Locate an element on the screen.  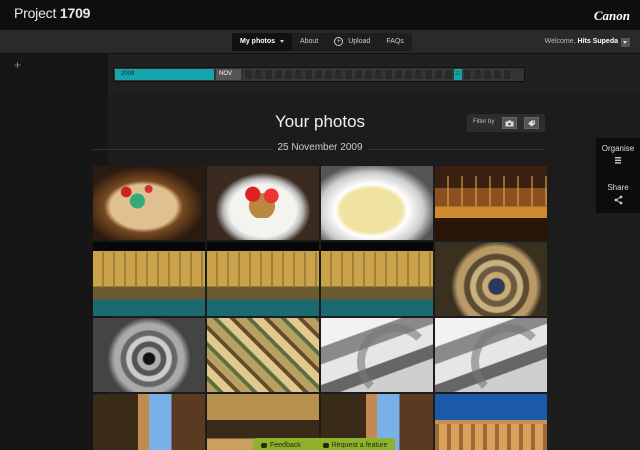
timeline-month: NOV is located at coordinates (228, 74).